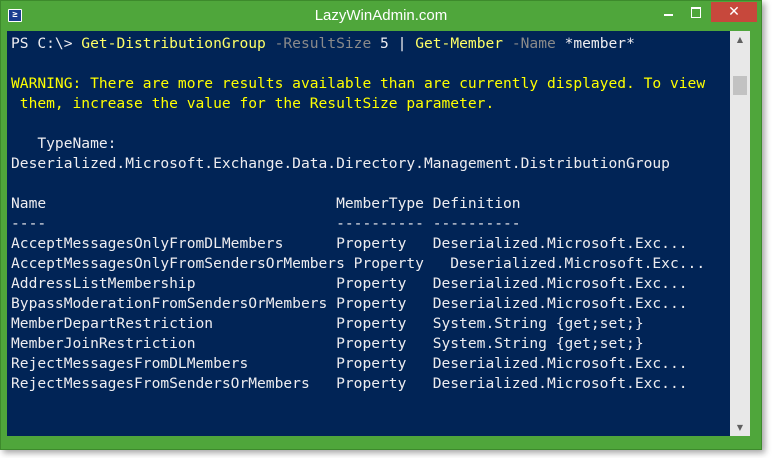 The width and height of the screenshot is (772, 458). I want to click on resize-grip, so click(740, 442).